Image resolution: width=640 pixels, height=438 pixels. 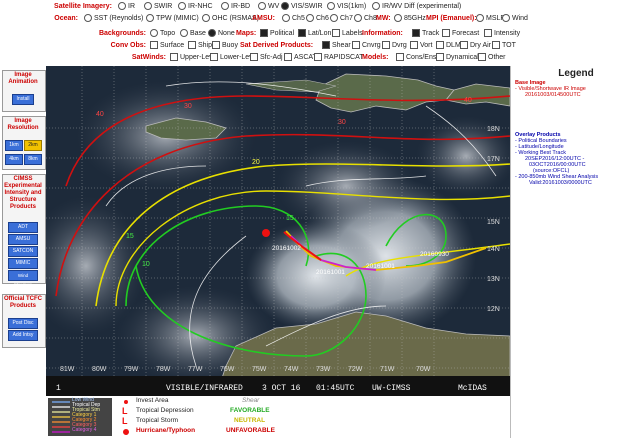 I want to click on lat-label-18n: 18N, so click(x=493, y=129).